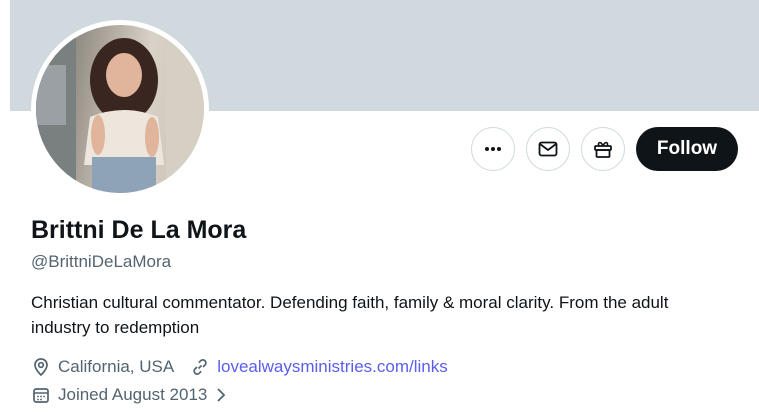 Image resolution: width=759 pixels, height=416 pixels. I want to click on avatar-photo, so click(120, 109).